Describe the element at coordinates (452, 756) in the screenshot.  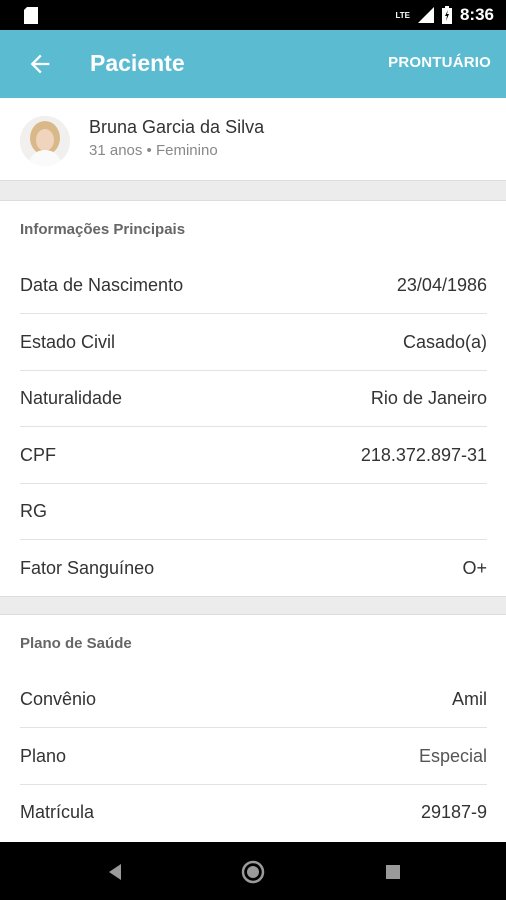
I see `row-value: Especial` at that location.